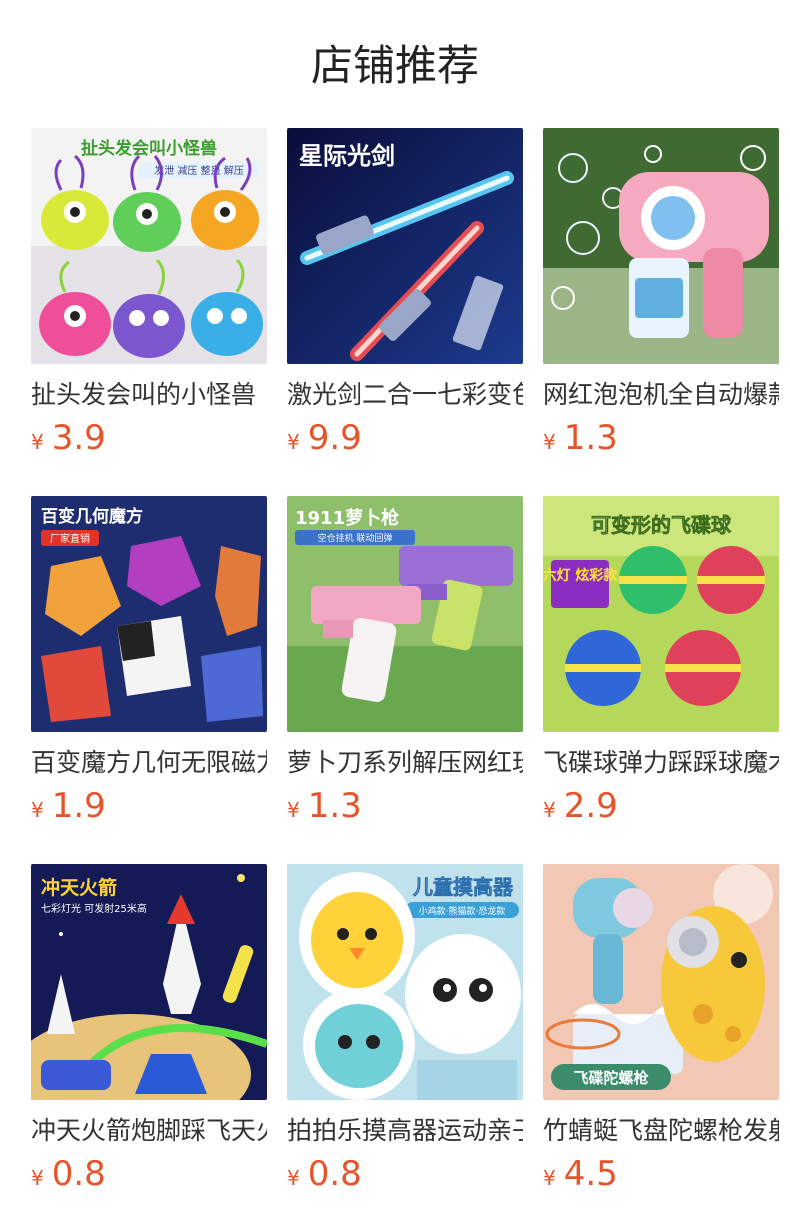 The width and height of the screenshot is (790, 1232). Describe the element at coordinates (394, 65) in the screenshot. I see `page-title: 店铺推荐` at that location.